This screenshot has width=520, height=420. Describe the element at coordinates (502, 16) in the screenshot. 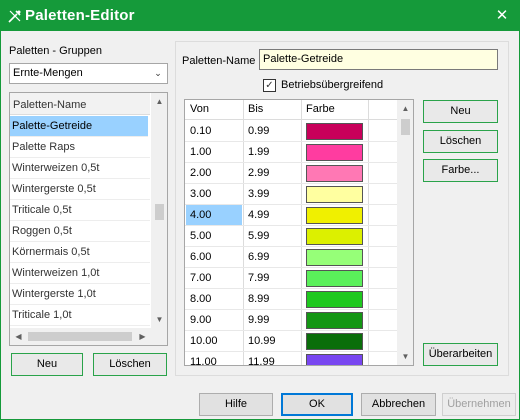

I see `close-icon: ✕` at that location.